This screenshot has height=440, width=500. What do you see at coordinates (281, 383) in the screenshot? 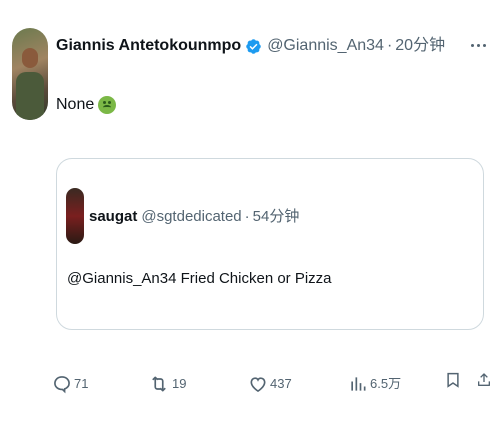
I see `like-count: 437` at bounding box center [281, 383].